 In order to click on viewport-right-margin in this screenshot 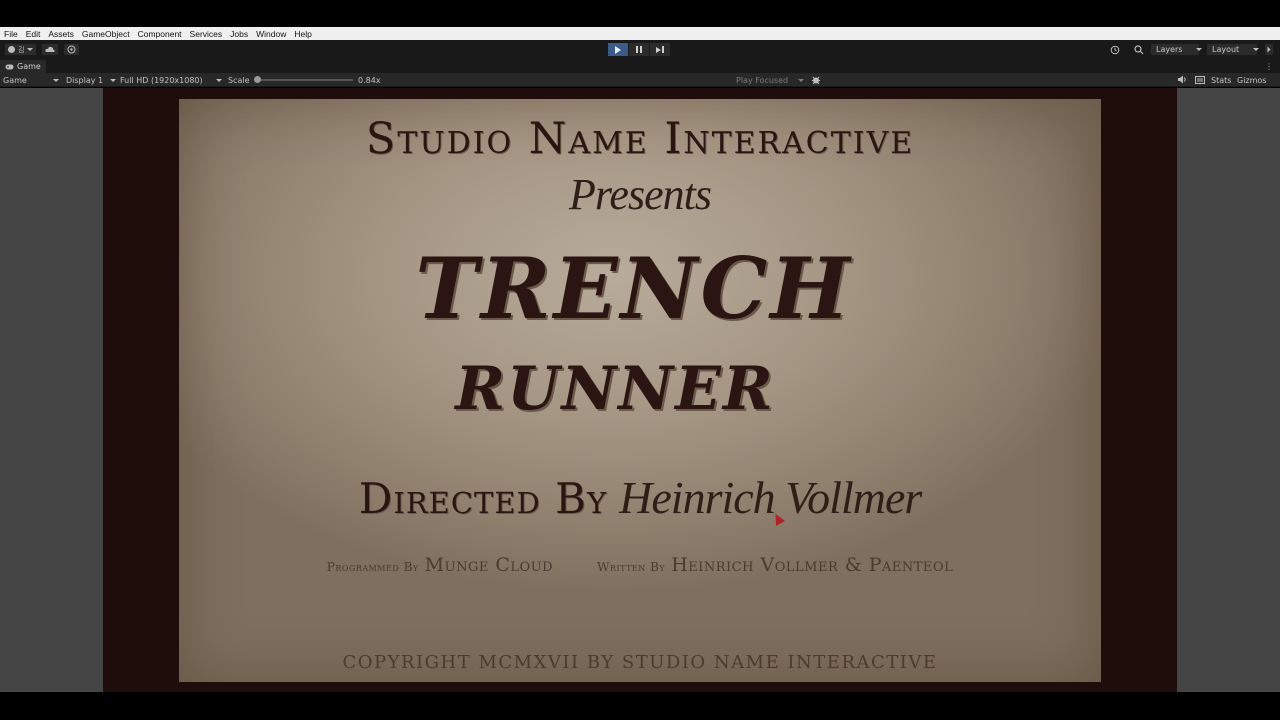, I will do `click(1228, 390)`.